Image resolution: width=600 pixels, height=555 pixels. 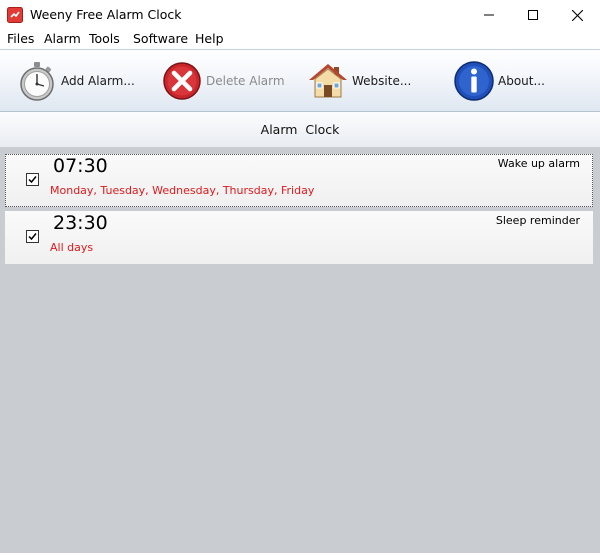 I want to click on house-icon, so click(x=328, y=81).